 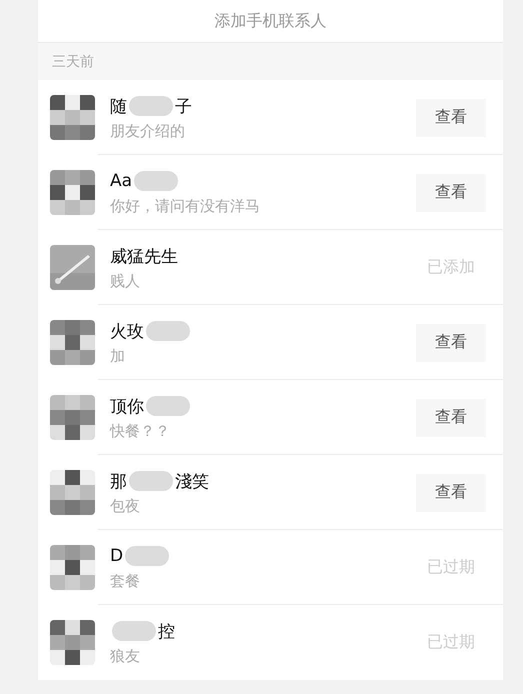 I want to click on request-message: 套餐, so click(x=125, y=581).